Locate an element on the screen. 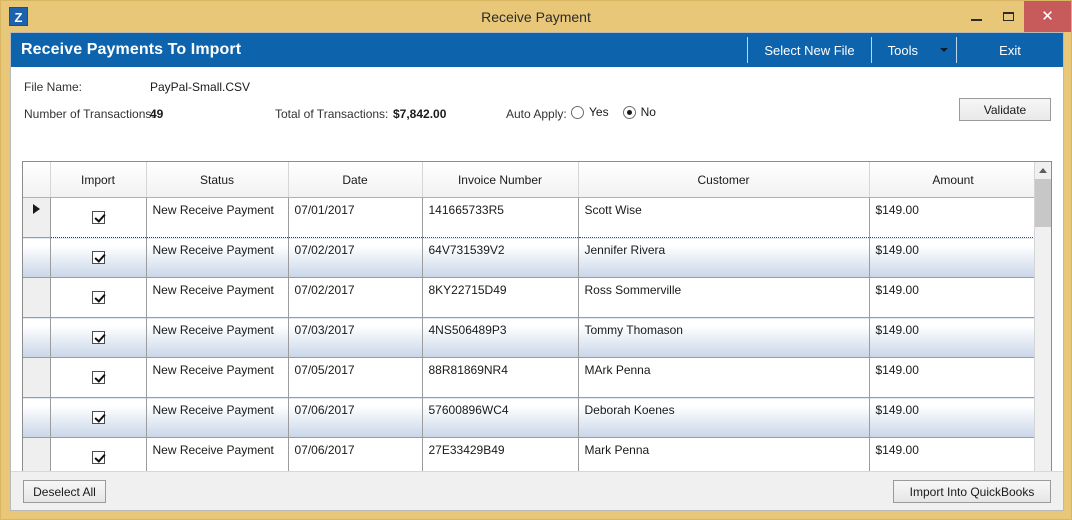  minimize-button is located at coordinates (976, 16).